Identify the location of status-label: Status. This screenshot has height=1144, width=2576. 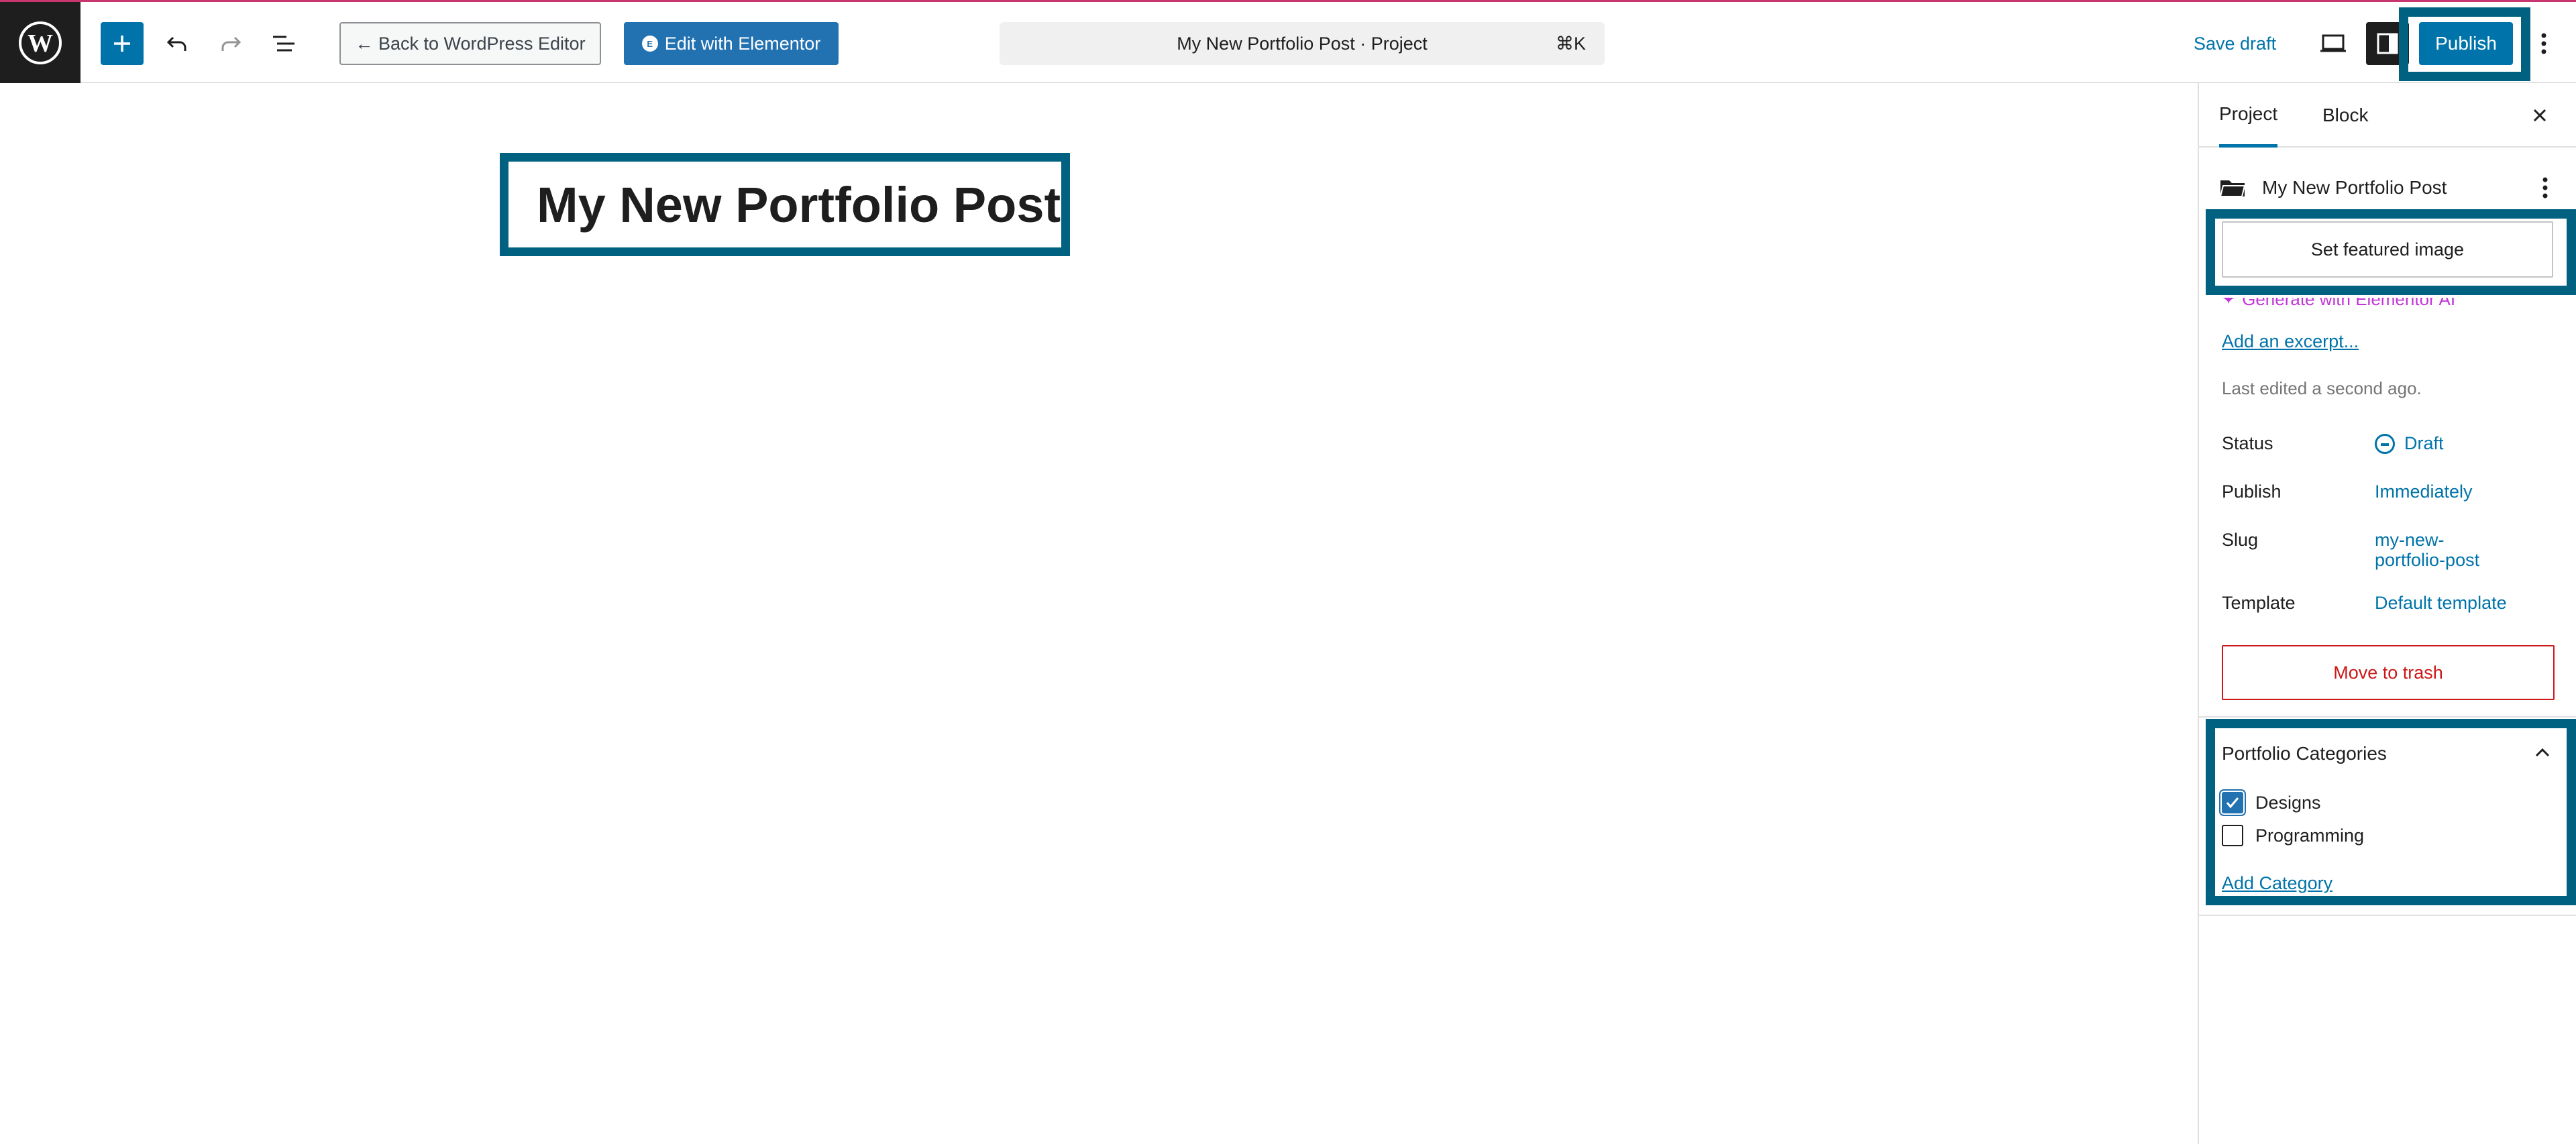
(2247, 443).